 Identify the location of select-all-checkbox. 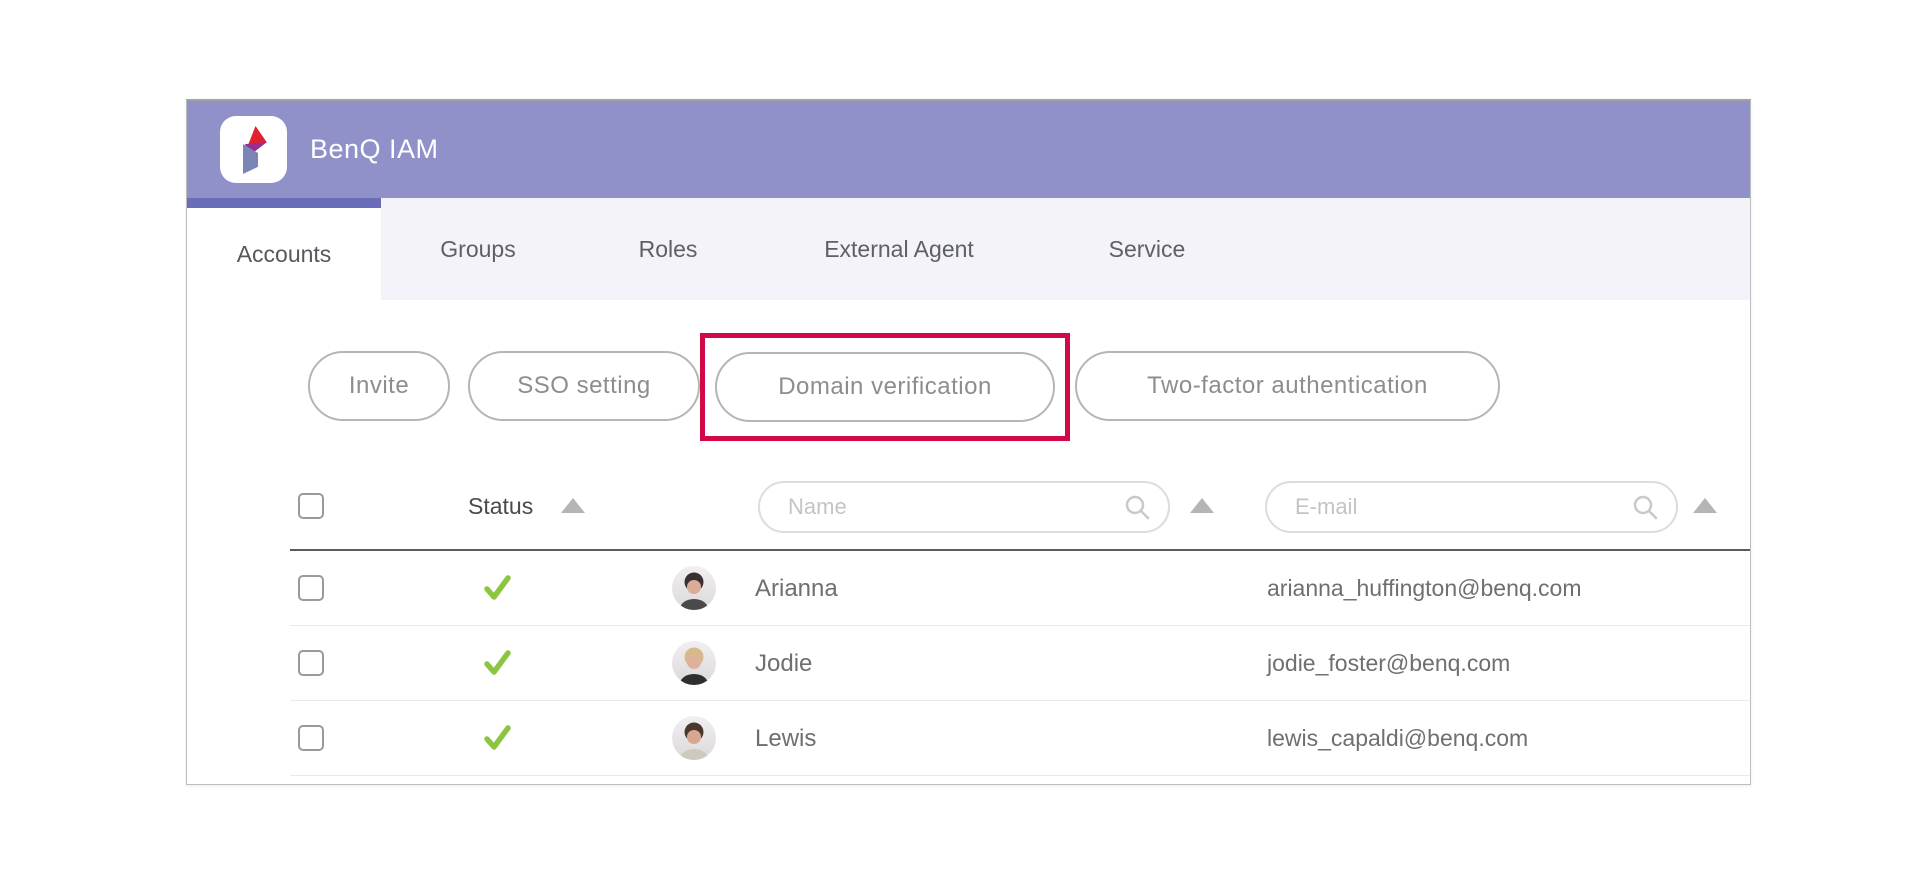
(311, 506).